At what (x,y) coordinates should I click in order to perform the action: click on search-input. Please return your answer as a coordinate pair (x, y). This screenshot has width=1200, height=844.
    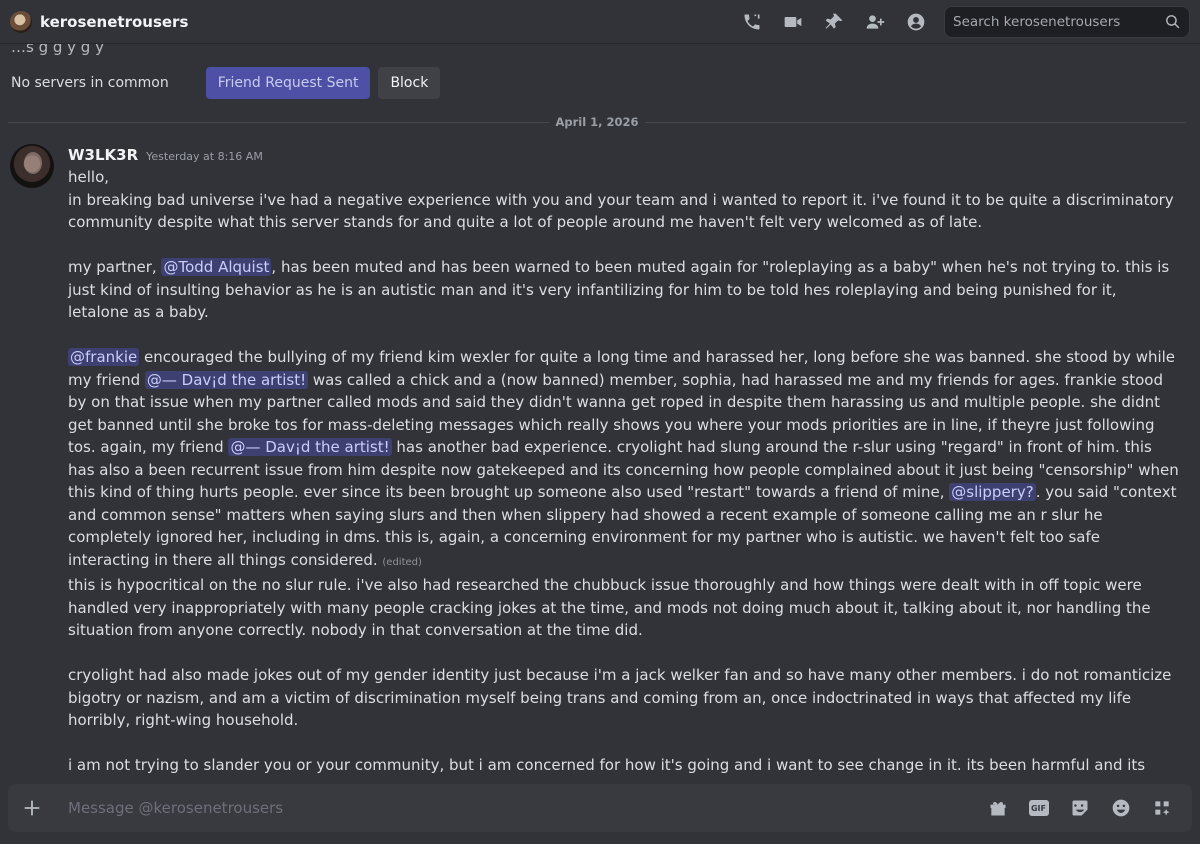
    Looking at the image, I should click on (1058, 21).